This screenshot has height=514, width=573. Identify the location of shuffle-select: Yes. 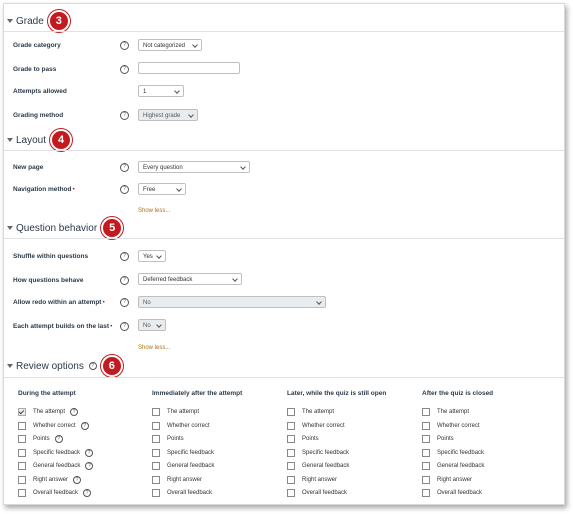
(152, 256).